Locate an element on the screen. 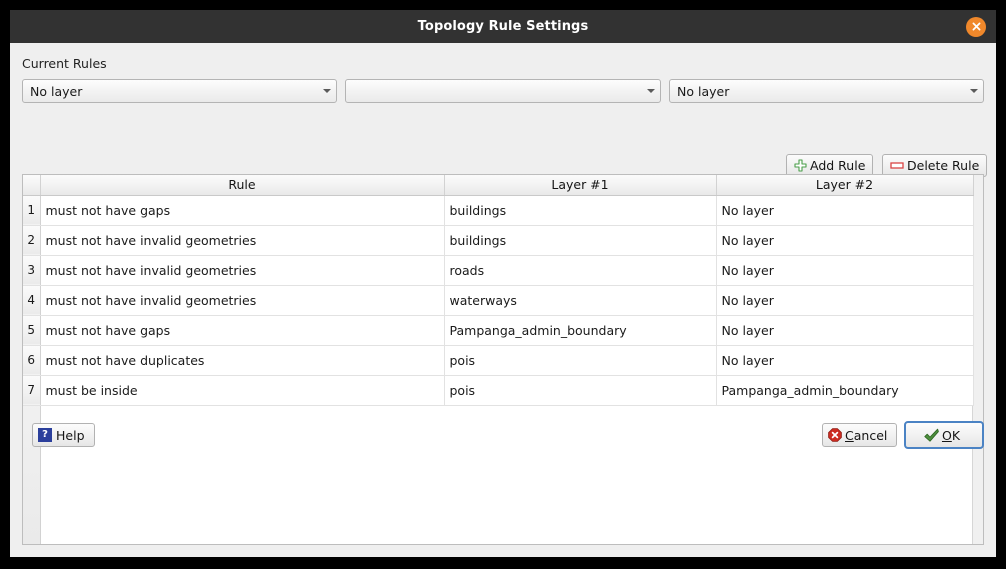  cell-layer1: roads is located at coordinates (580, 270).